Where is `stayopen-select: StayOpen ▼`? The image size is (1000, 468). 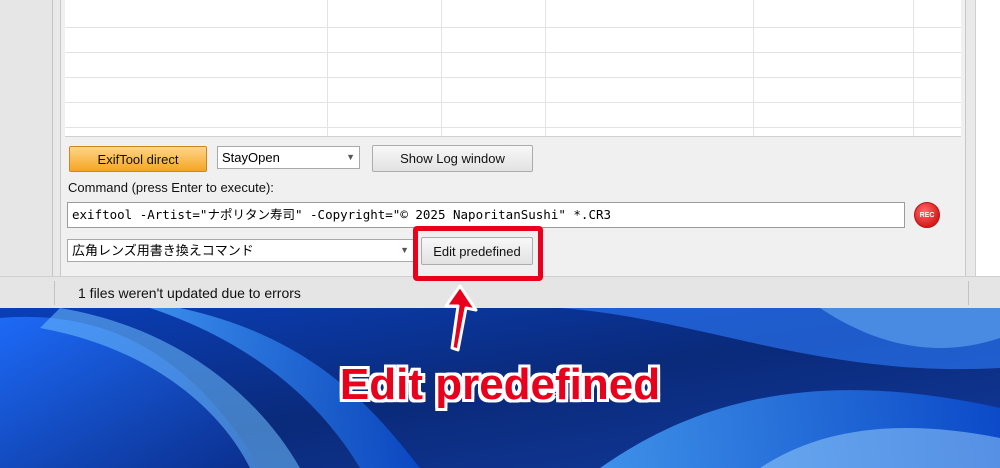
stayopen-select: StayOpen ▼ is located at coordinates (288, 157).